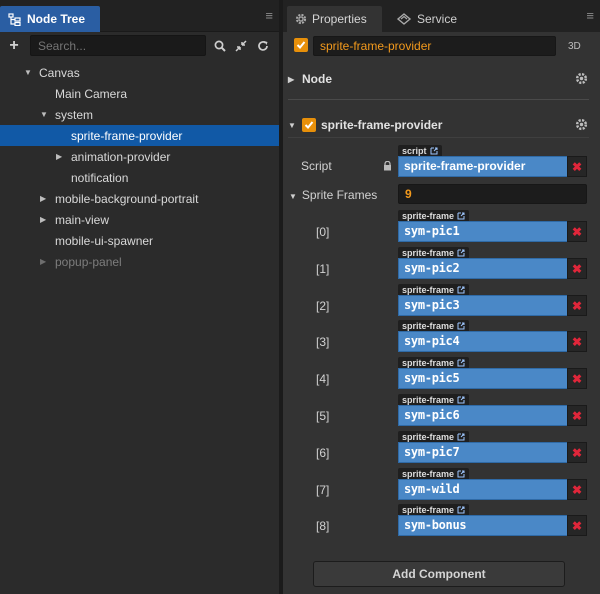  Describe the element at coordinates (323, 269) in the screenshot. I see `sprite-frame-index-label: [1]` at that location.